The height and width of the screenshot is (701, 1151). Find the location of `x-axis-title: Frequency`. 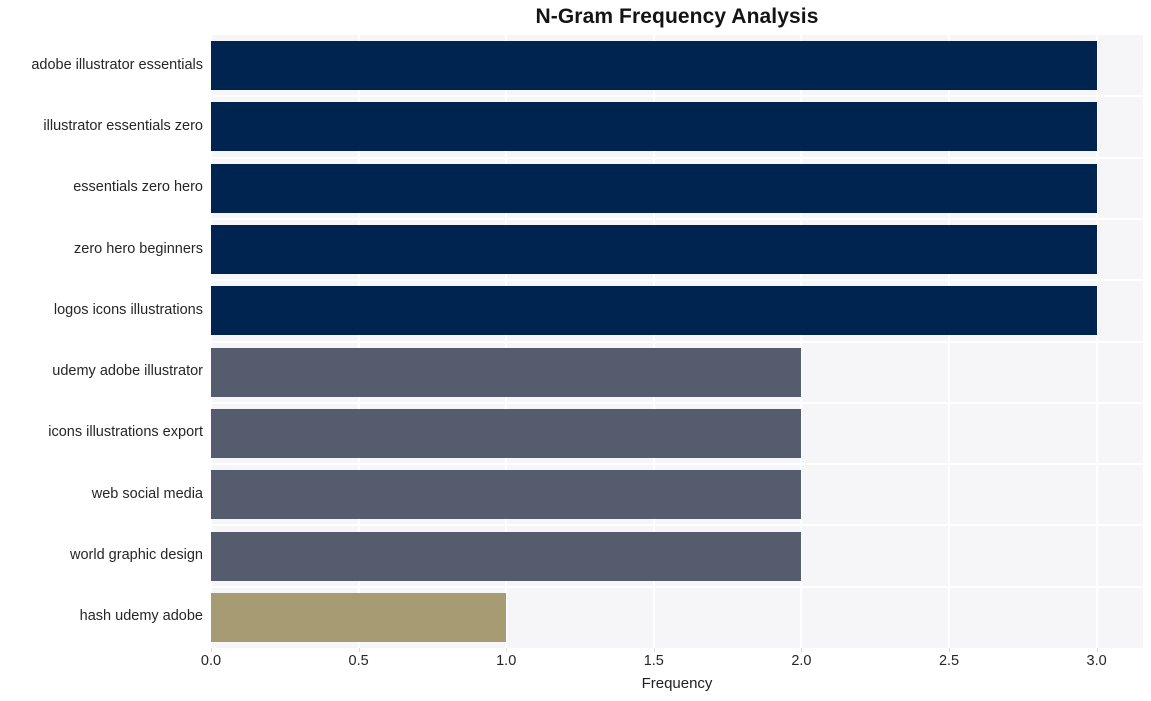

x-axis-title: Frequency is located at coordinates (677, 683).